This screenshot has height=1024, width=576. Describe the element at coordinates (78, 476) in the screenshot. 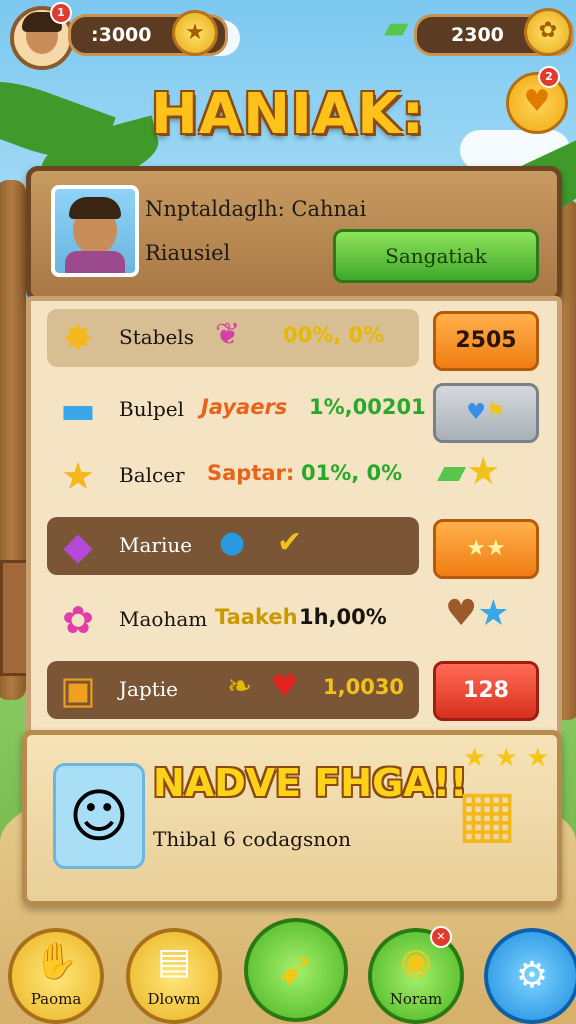

I see `star-card-icon: ★` at that location.